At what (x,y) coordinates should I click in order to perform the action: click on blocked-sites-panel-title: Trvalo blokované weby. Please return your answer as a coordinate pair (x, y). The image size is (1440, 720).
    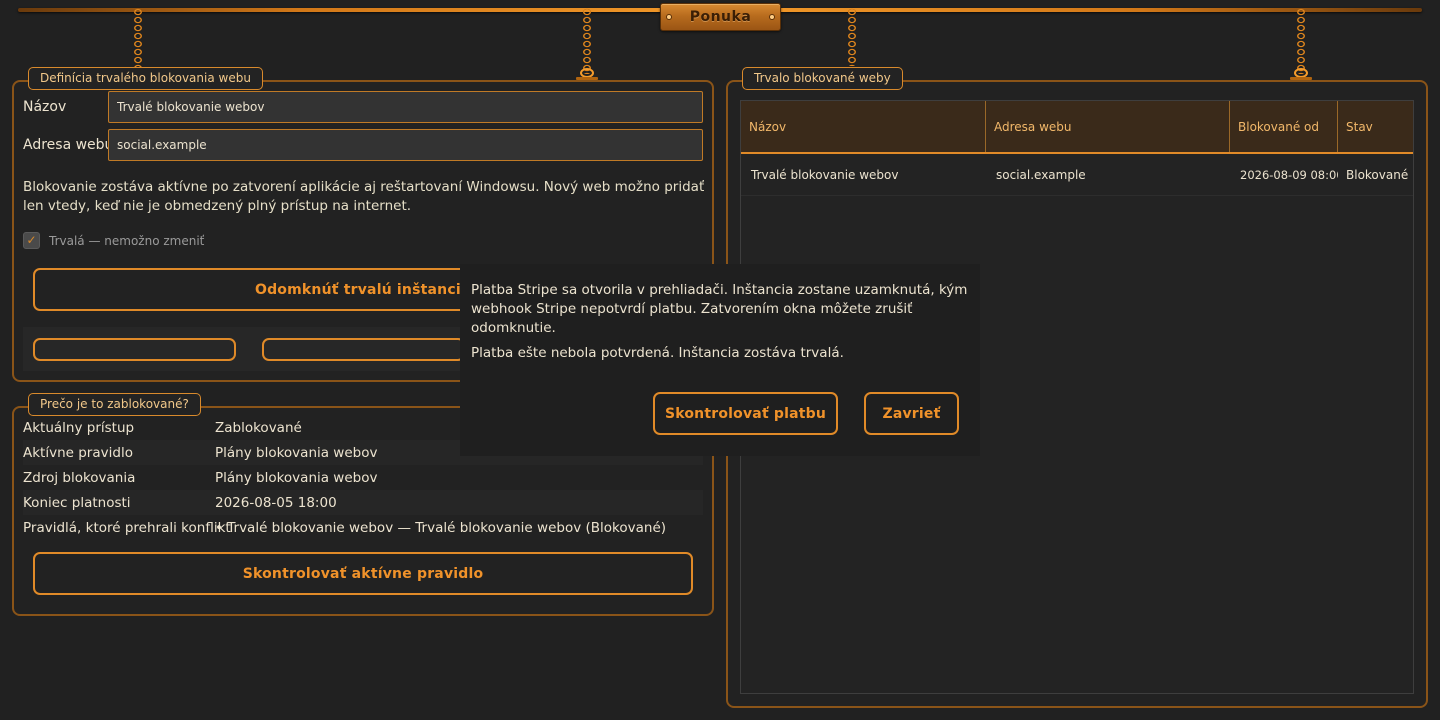
    Looking at the image, I should click on (822, 78).